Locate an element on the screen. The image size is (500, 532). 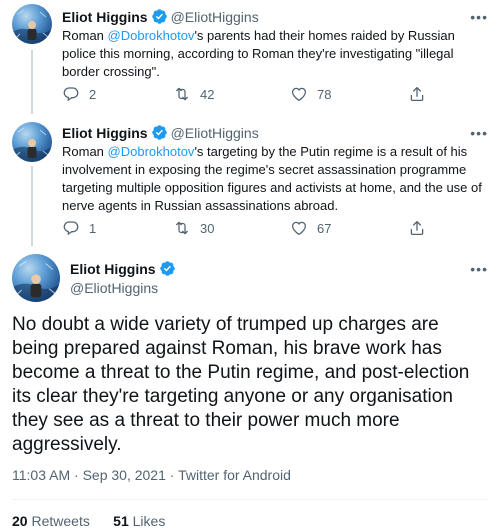
retweets-stat: 20 Retweets is located at coordinates (51, 521).